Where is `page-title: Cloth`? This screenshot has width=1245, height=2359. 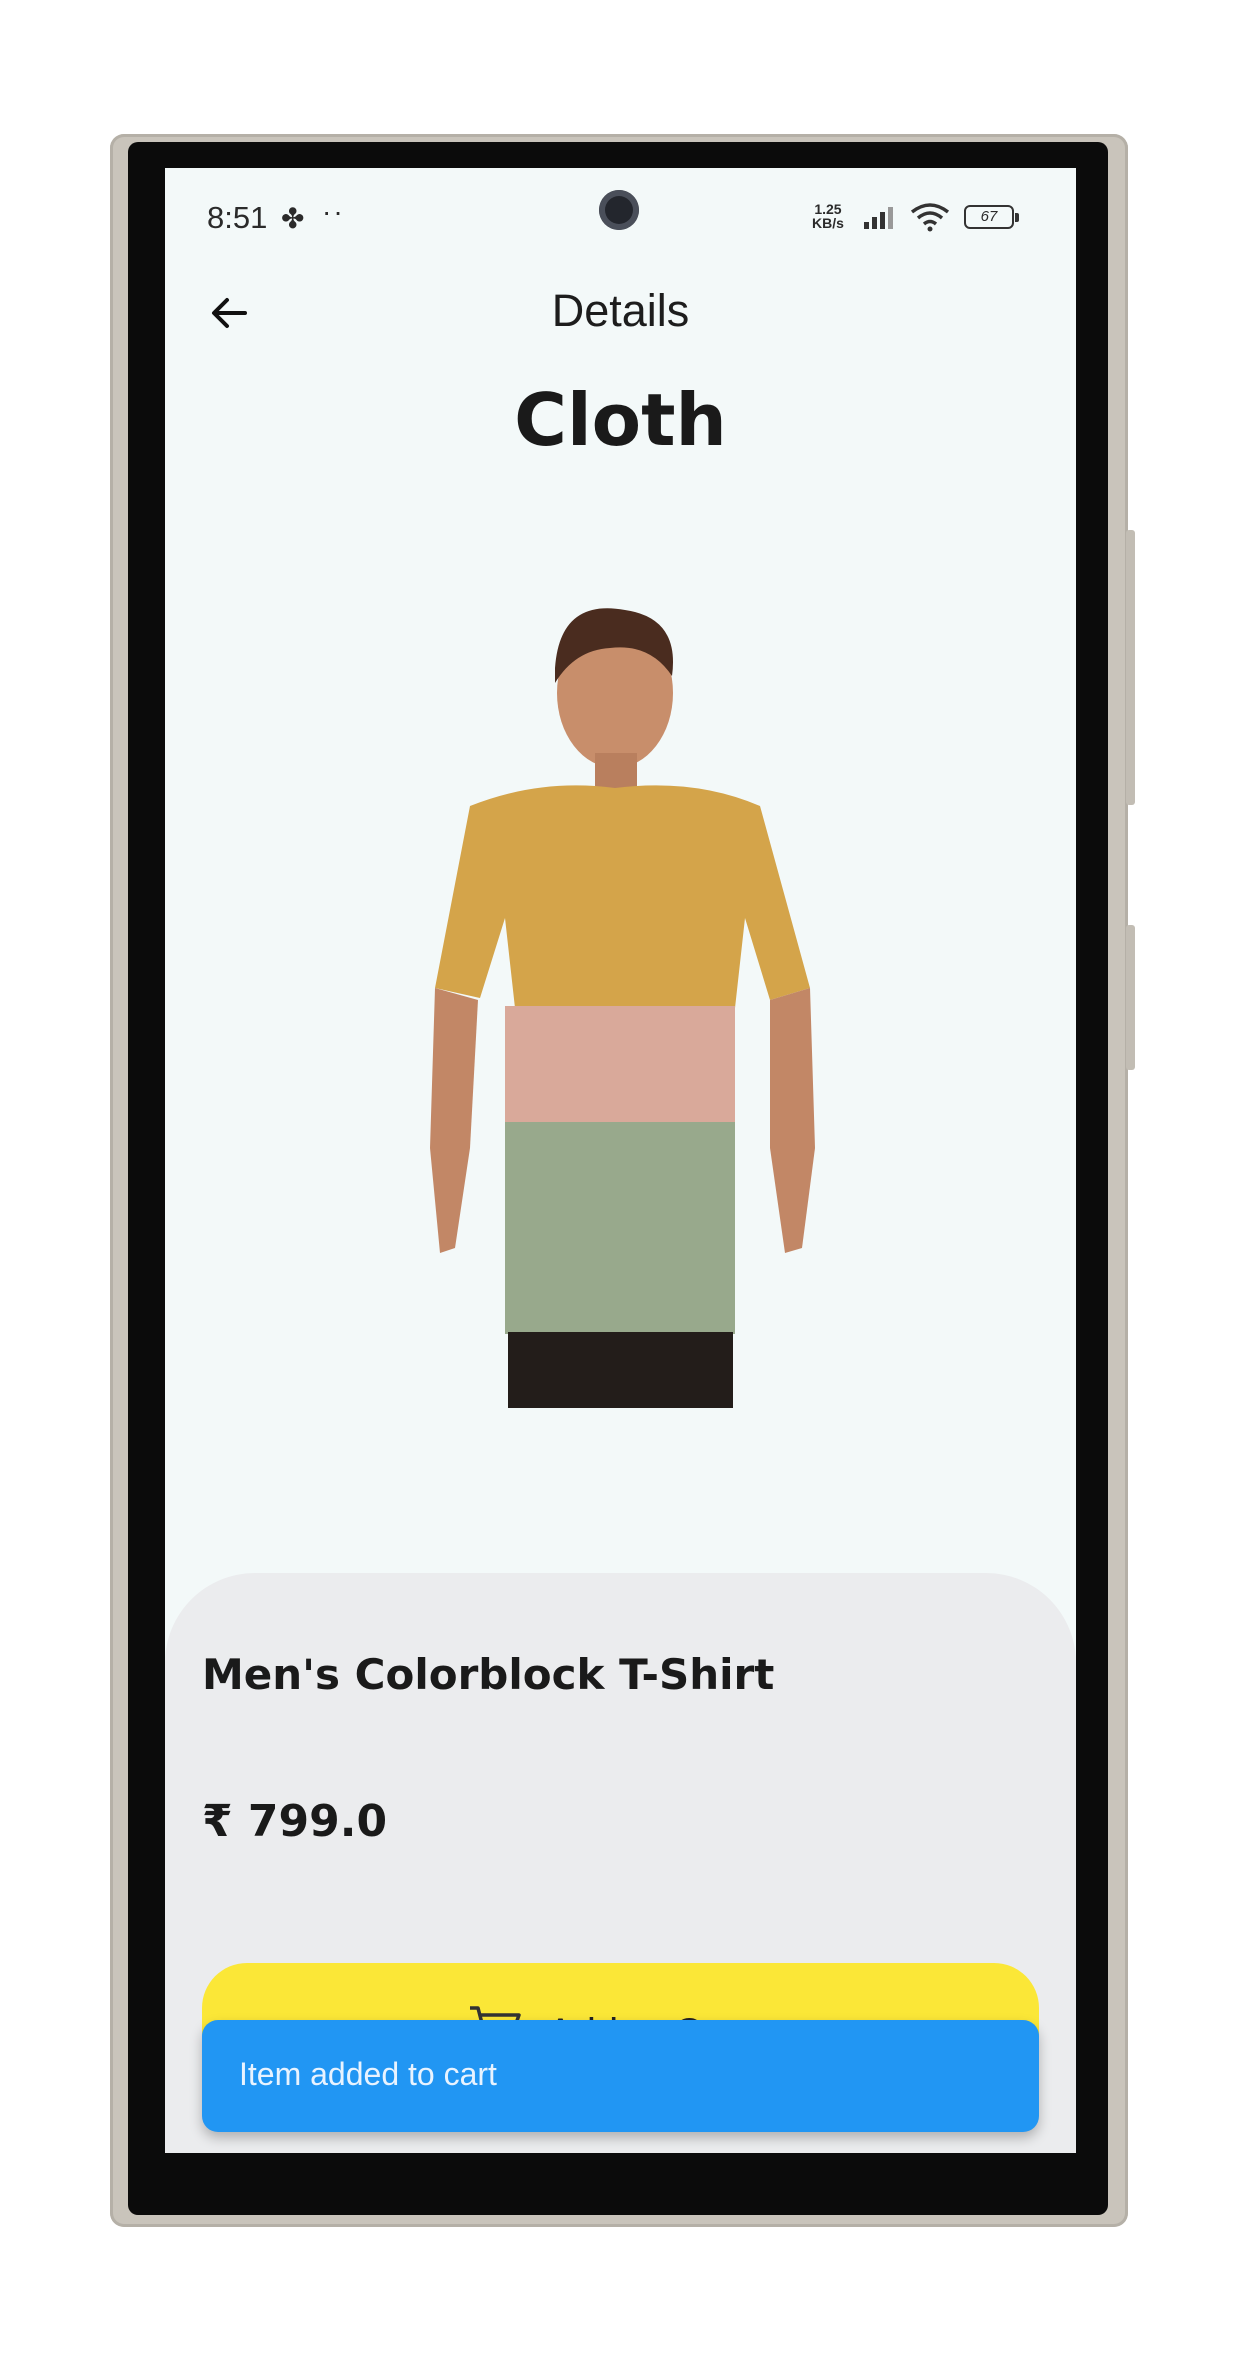 page-title: Cloth is located at coordinates (620, 420).